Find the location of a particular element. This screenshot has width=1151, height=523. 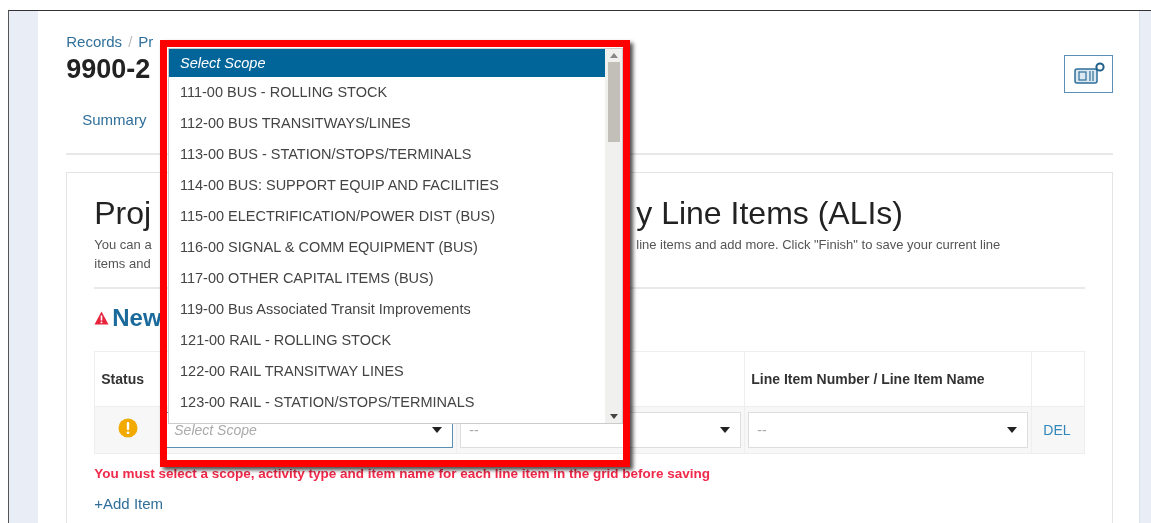

dropdown-option: 122-00 RAIL TRANSITWAY LINES is located at coordinates (387, 371).